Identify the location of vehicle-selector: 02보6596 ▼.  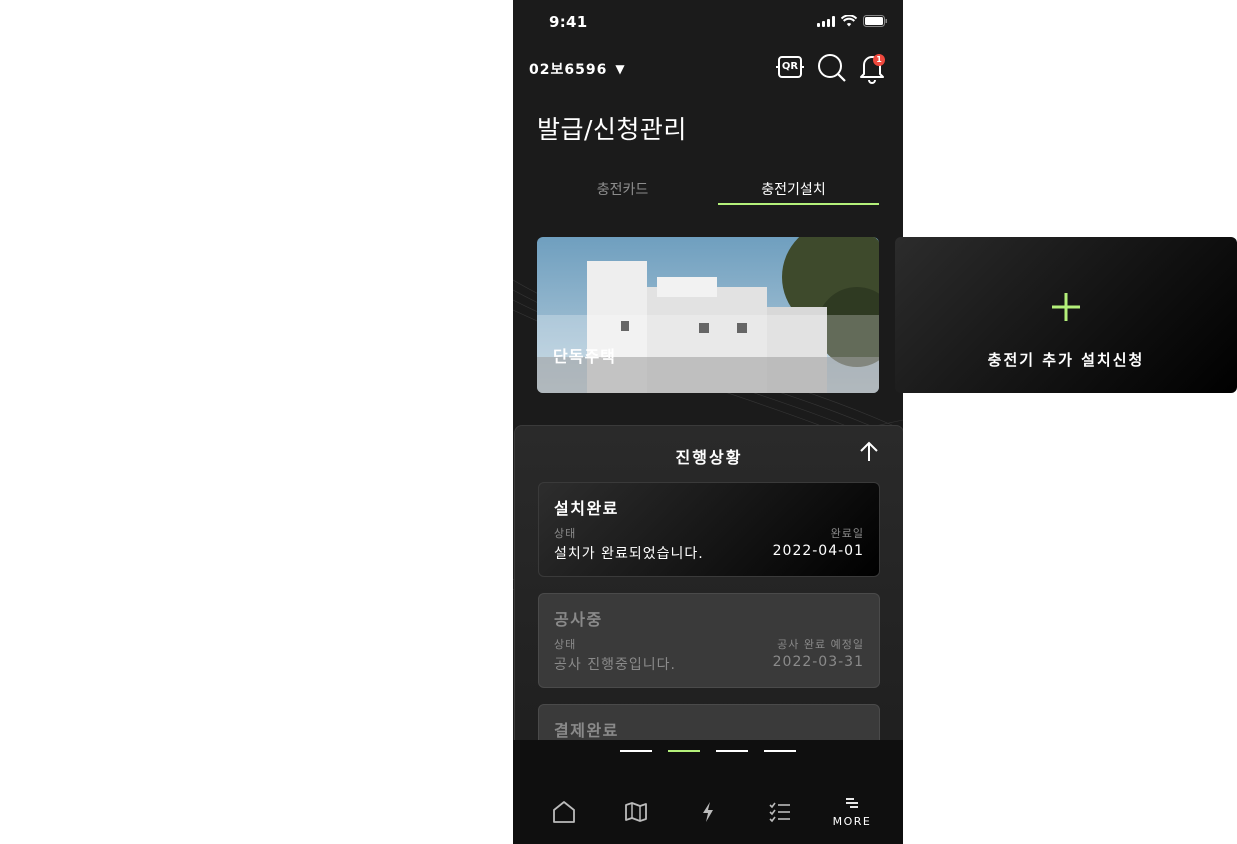
(577, 69).